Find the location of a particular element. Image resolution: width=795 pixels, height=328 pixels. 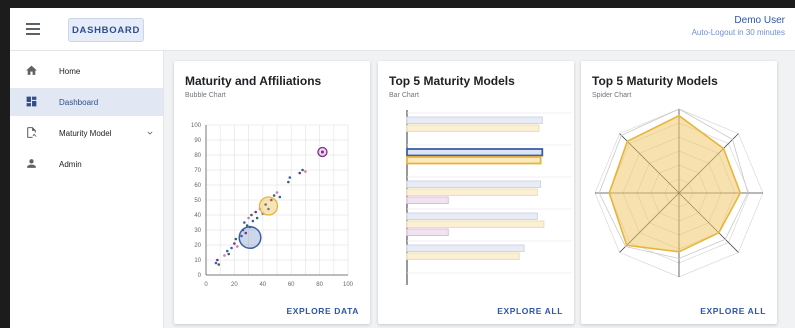

person-icon is located at coordinates (31, 163).